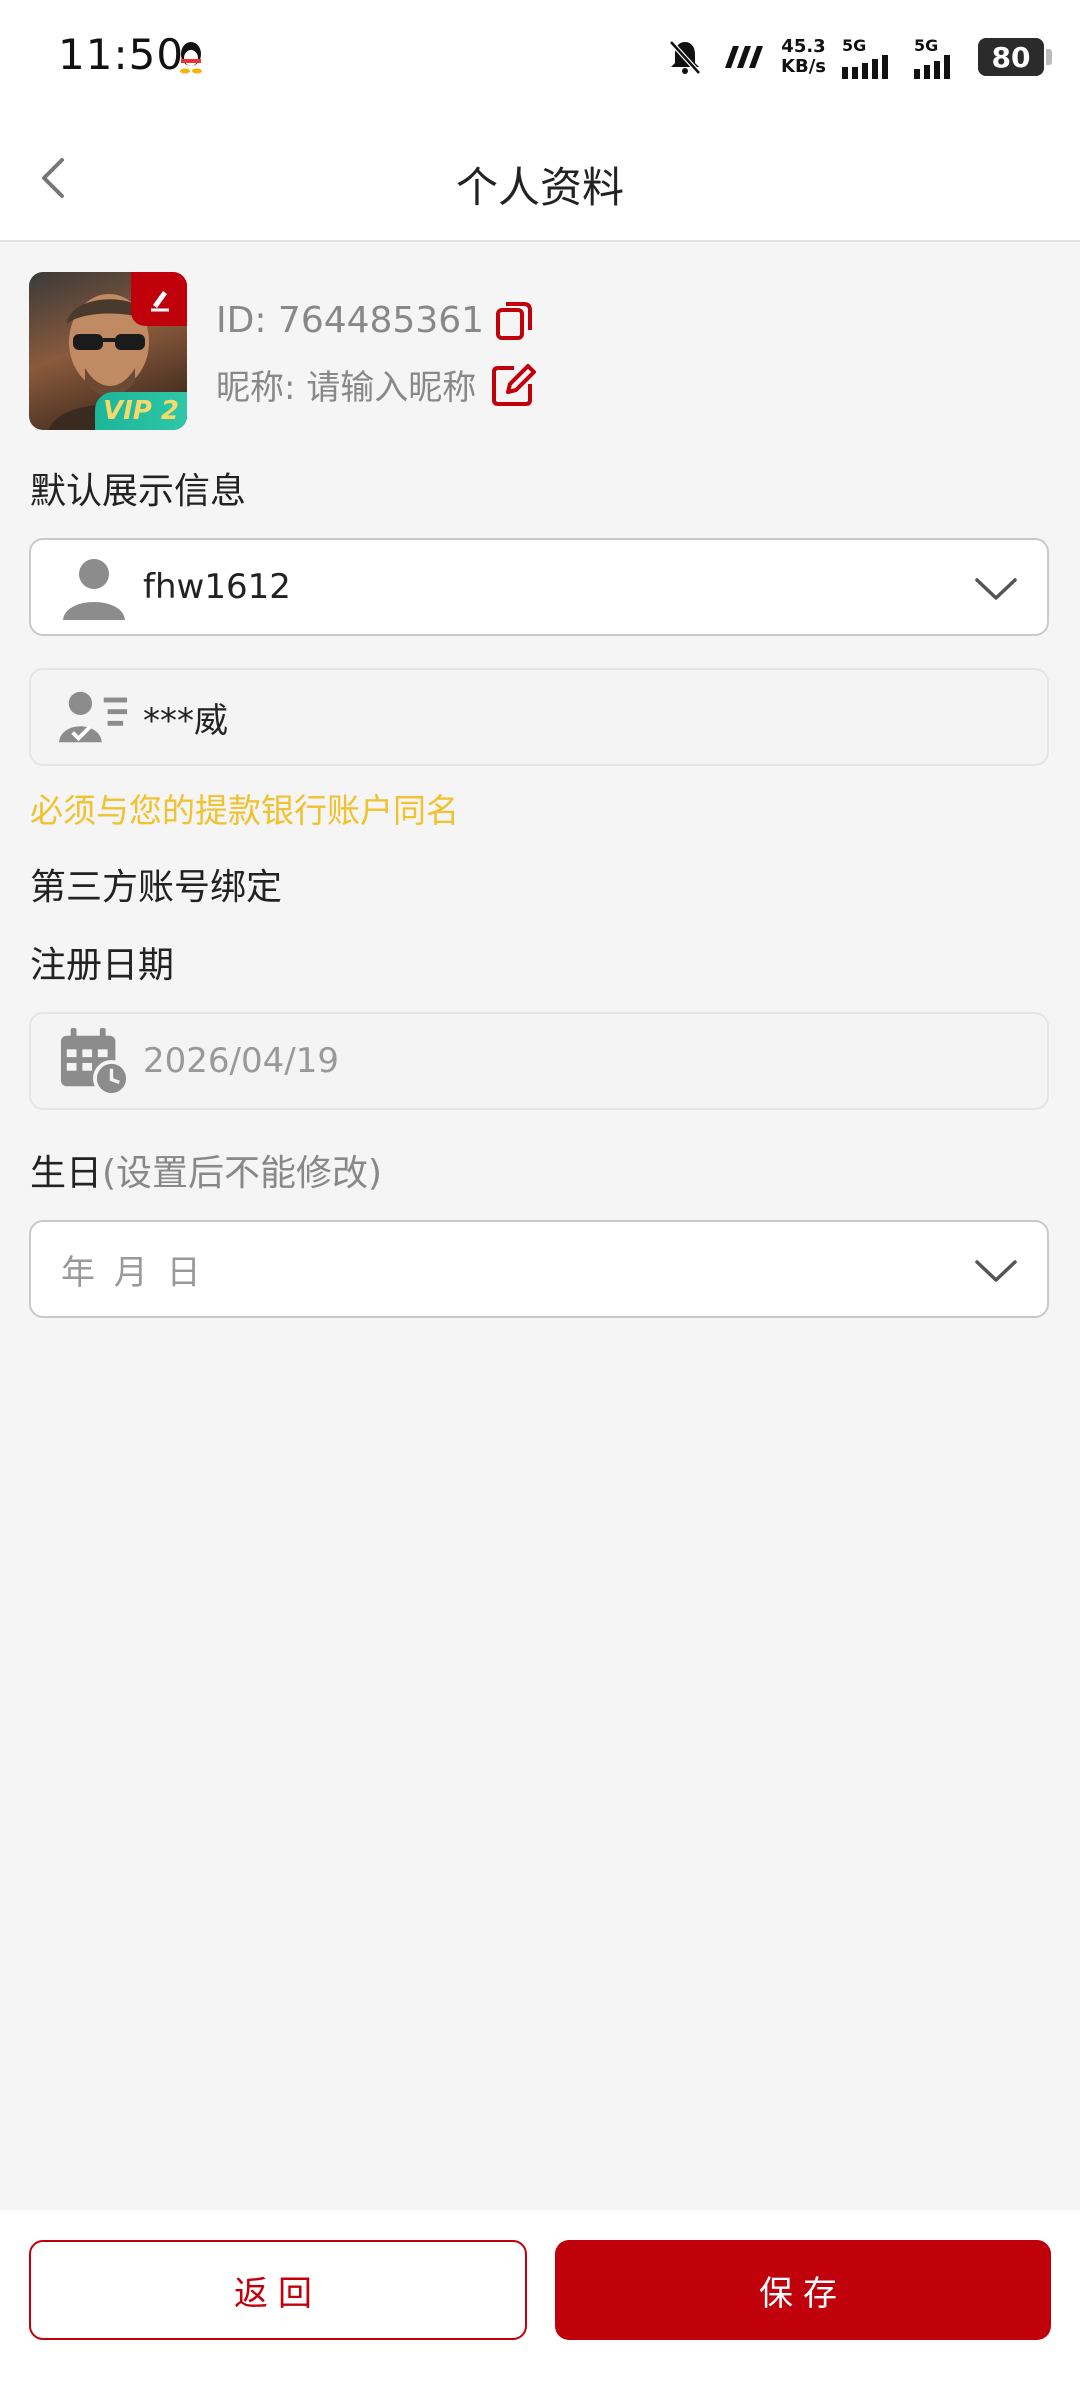 The width and height of the screenshot is (1080, 2400). Describe the element at coordinates (539, 587) in the screenshot. I see `username-select: fhw1612` at that location.